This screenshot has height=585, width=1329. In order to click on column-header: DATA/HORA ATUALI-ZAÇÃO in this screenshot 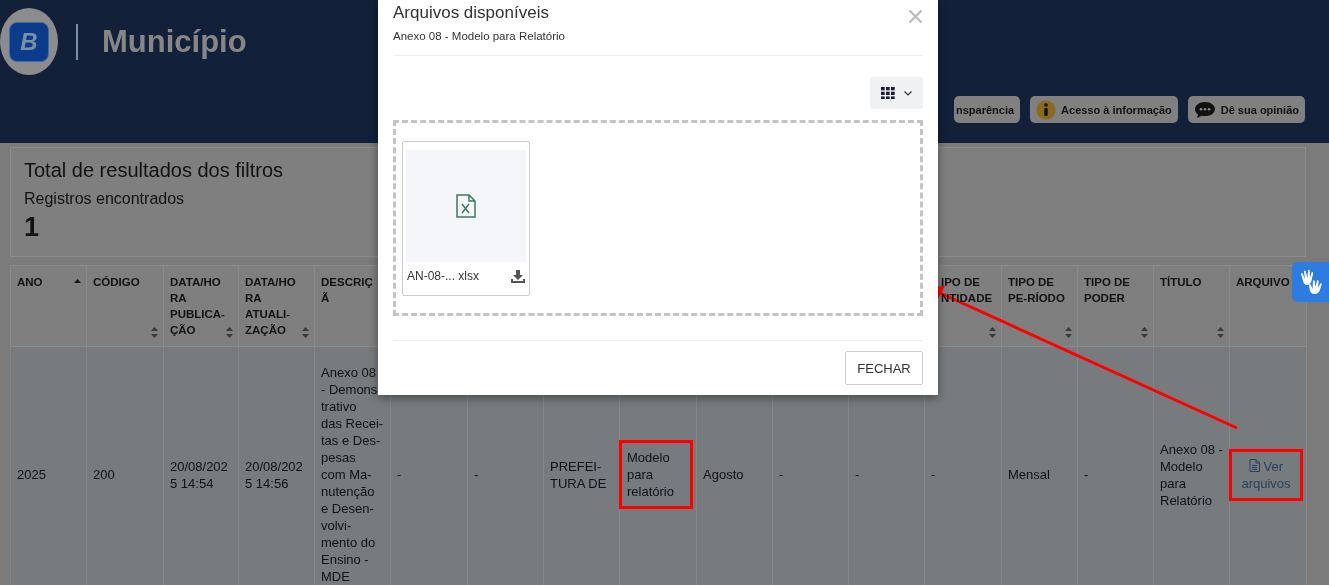, I will do `click(274, 306)`.